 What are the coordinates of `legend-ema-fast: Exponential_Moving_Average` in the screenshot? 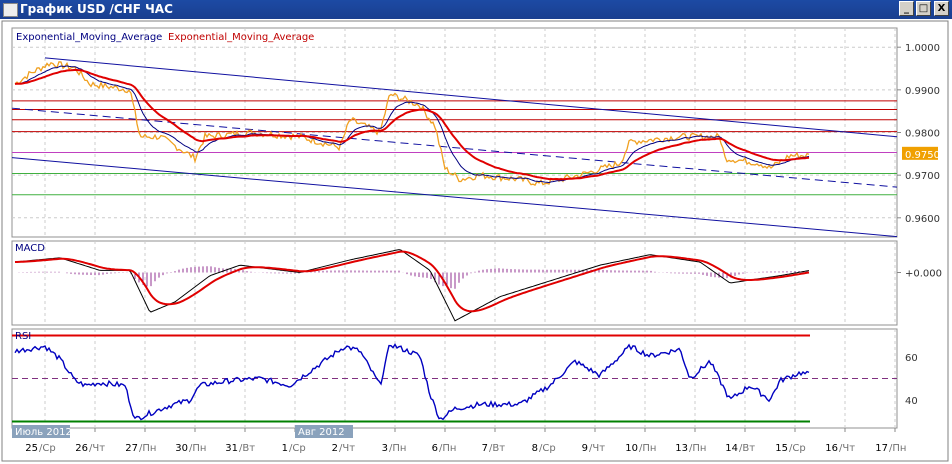 It's located at (89, 37).